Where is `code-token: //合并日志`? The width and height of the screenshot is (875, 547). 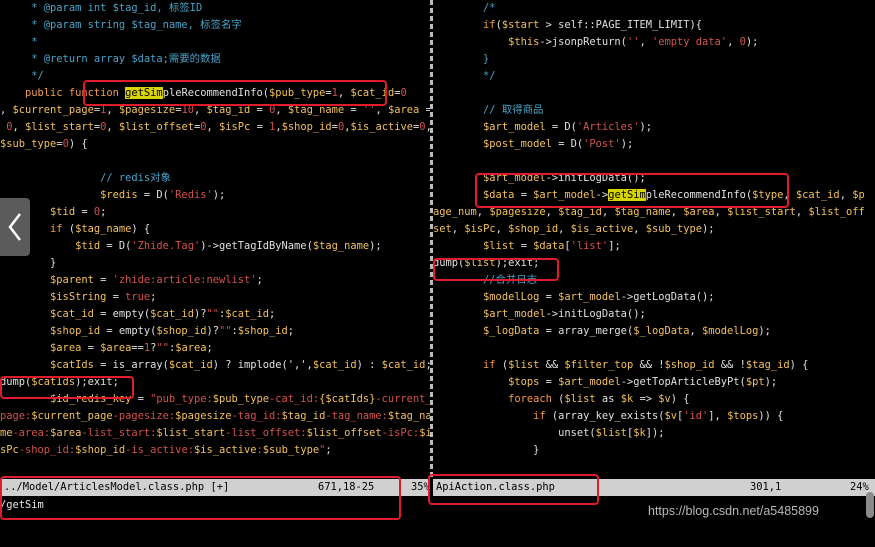
code-token: //合并日志 is located at coordinates (485, 280).